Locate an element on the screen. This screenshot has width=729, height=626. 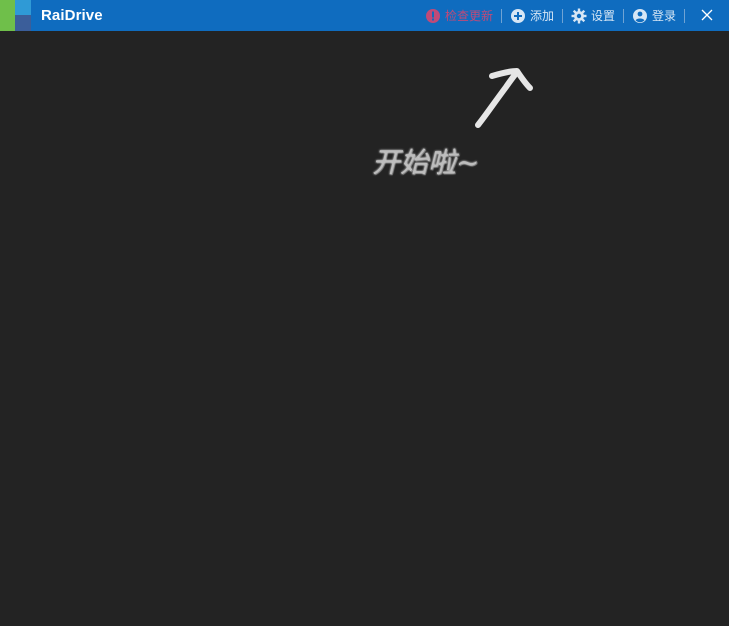
settings-button: 设置 is located at coordinates (593, 15).